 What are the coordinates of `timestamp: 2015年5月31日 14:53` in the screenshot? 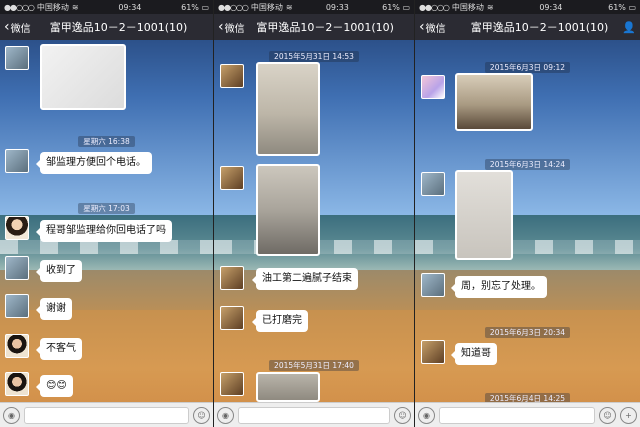 It's located at (314, 53).